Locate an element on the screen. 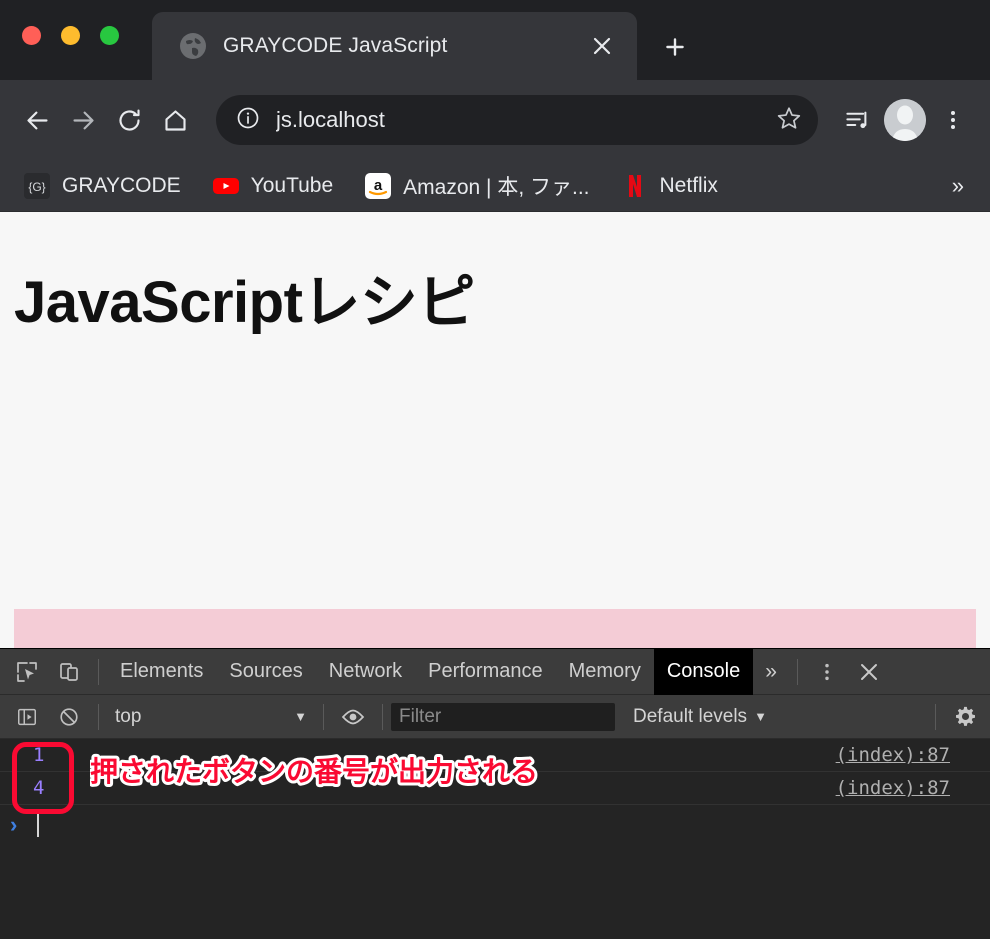 The height and width of the screenshot is (939, 990). window-minimize-button is located at coordinates (70, 35).